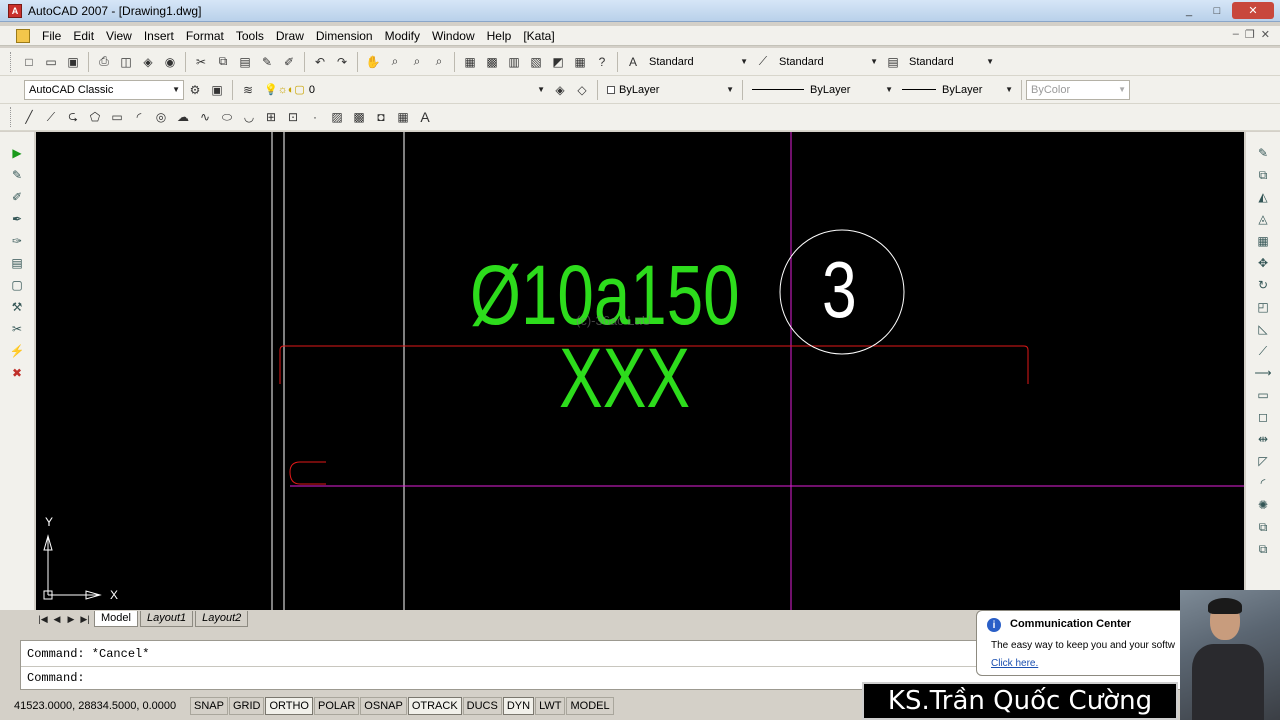  Describe the element at coordinates (17, 153) in the screenshot. I see `play-icon: ▶` at that location.